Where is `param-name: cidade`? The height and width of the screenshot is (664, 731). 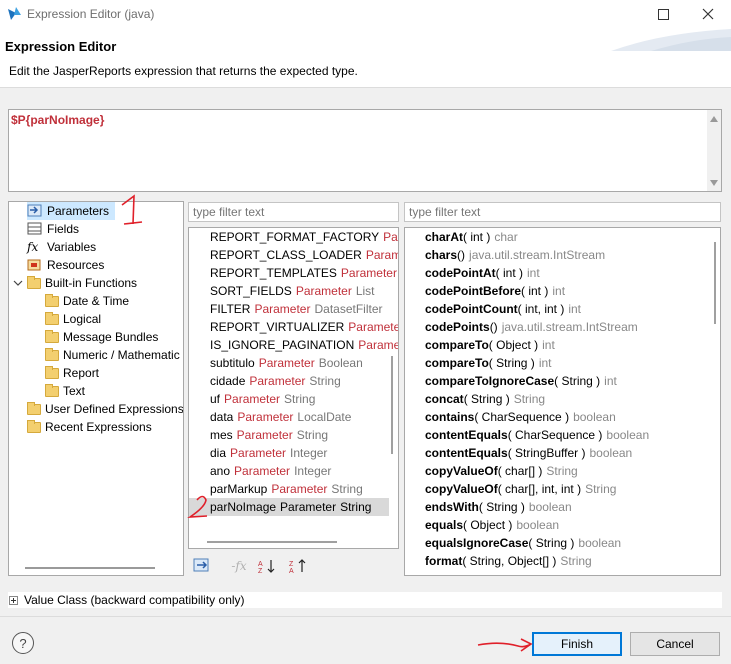
param-name: cidade is located at coordinates (228, 381).